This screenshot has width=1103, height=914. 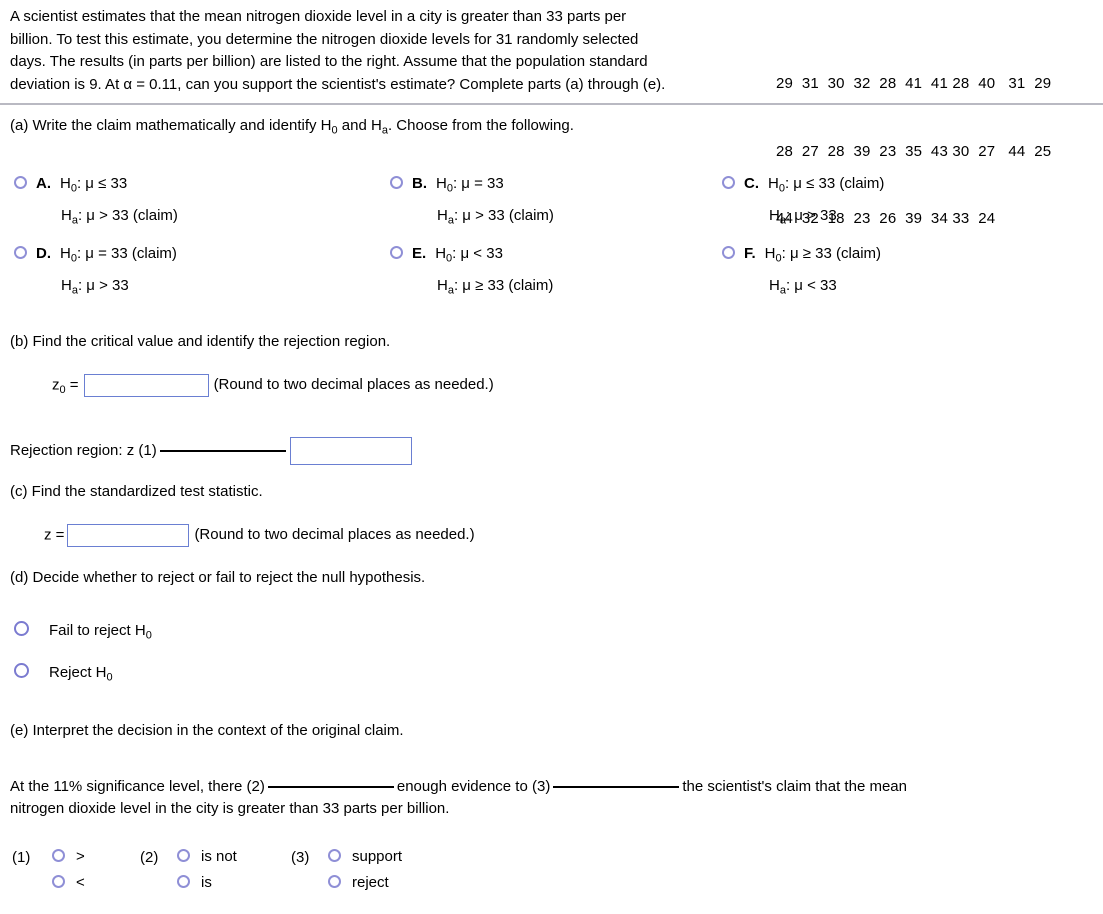 I want to click on option-e: E. H0: μ < 33 Ha: μ ≥ 33 (claim), so click(x=471, y=272).